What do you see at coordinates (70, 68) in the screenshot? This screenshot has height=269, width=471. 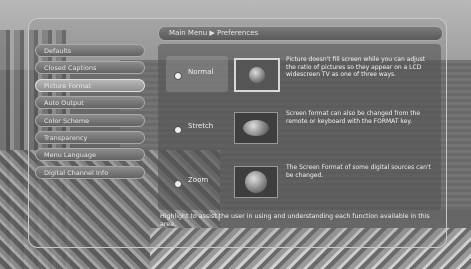 I see `menu-item-label: Closed Captions` at bounding box center [70, 68].